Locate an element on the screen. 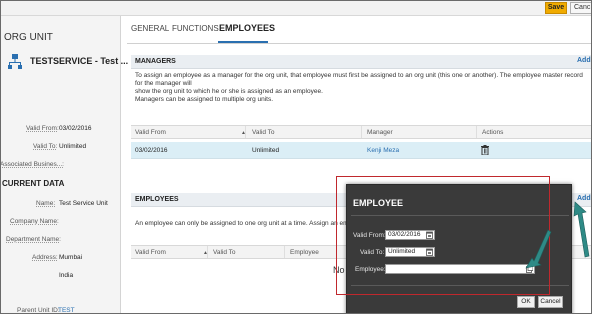 The height and width of the screenshot is (314, 592). company-name-label: Company Name: is located at coordinates (34, 221).